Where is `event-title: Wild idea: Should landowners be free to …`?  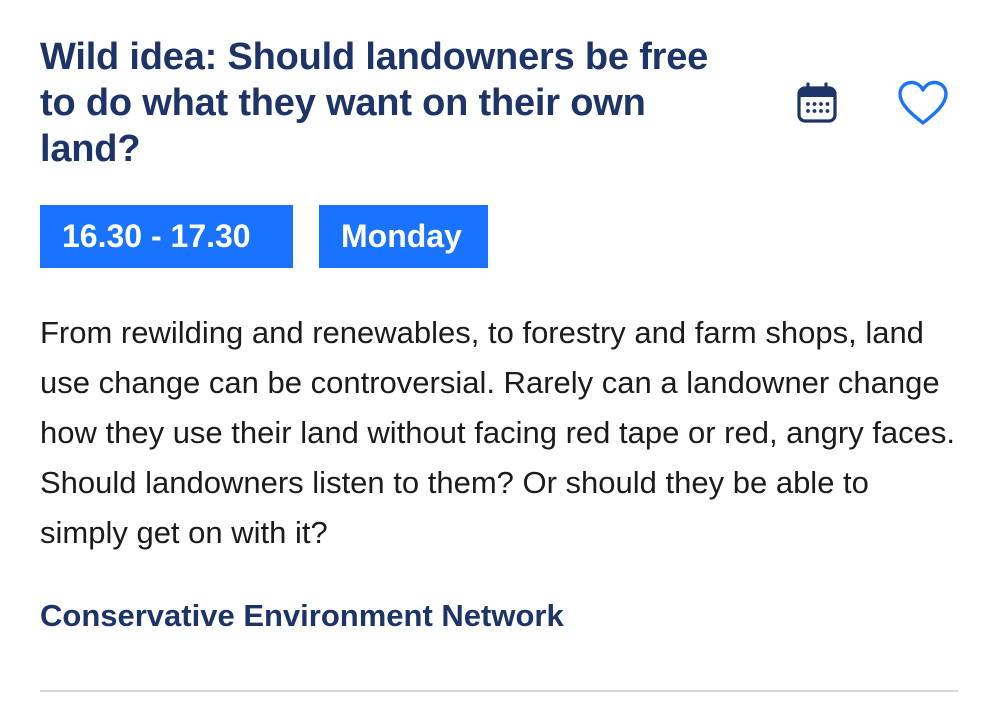 event-title: Wild idea: Should landowners be free to … is located at coordinates (374, 103).